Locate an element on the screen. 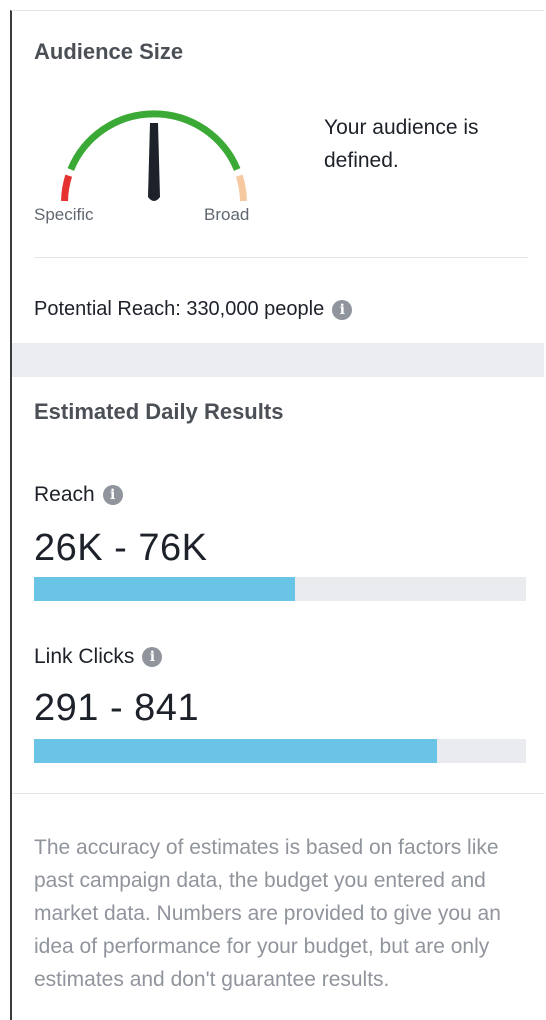  audience-gauge is located at coordinates (154, 156).